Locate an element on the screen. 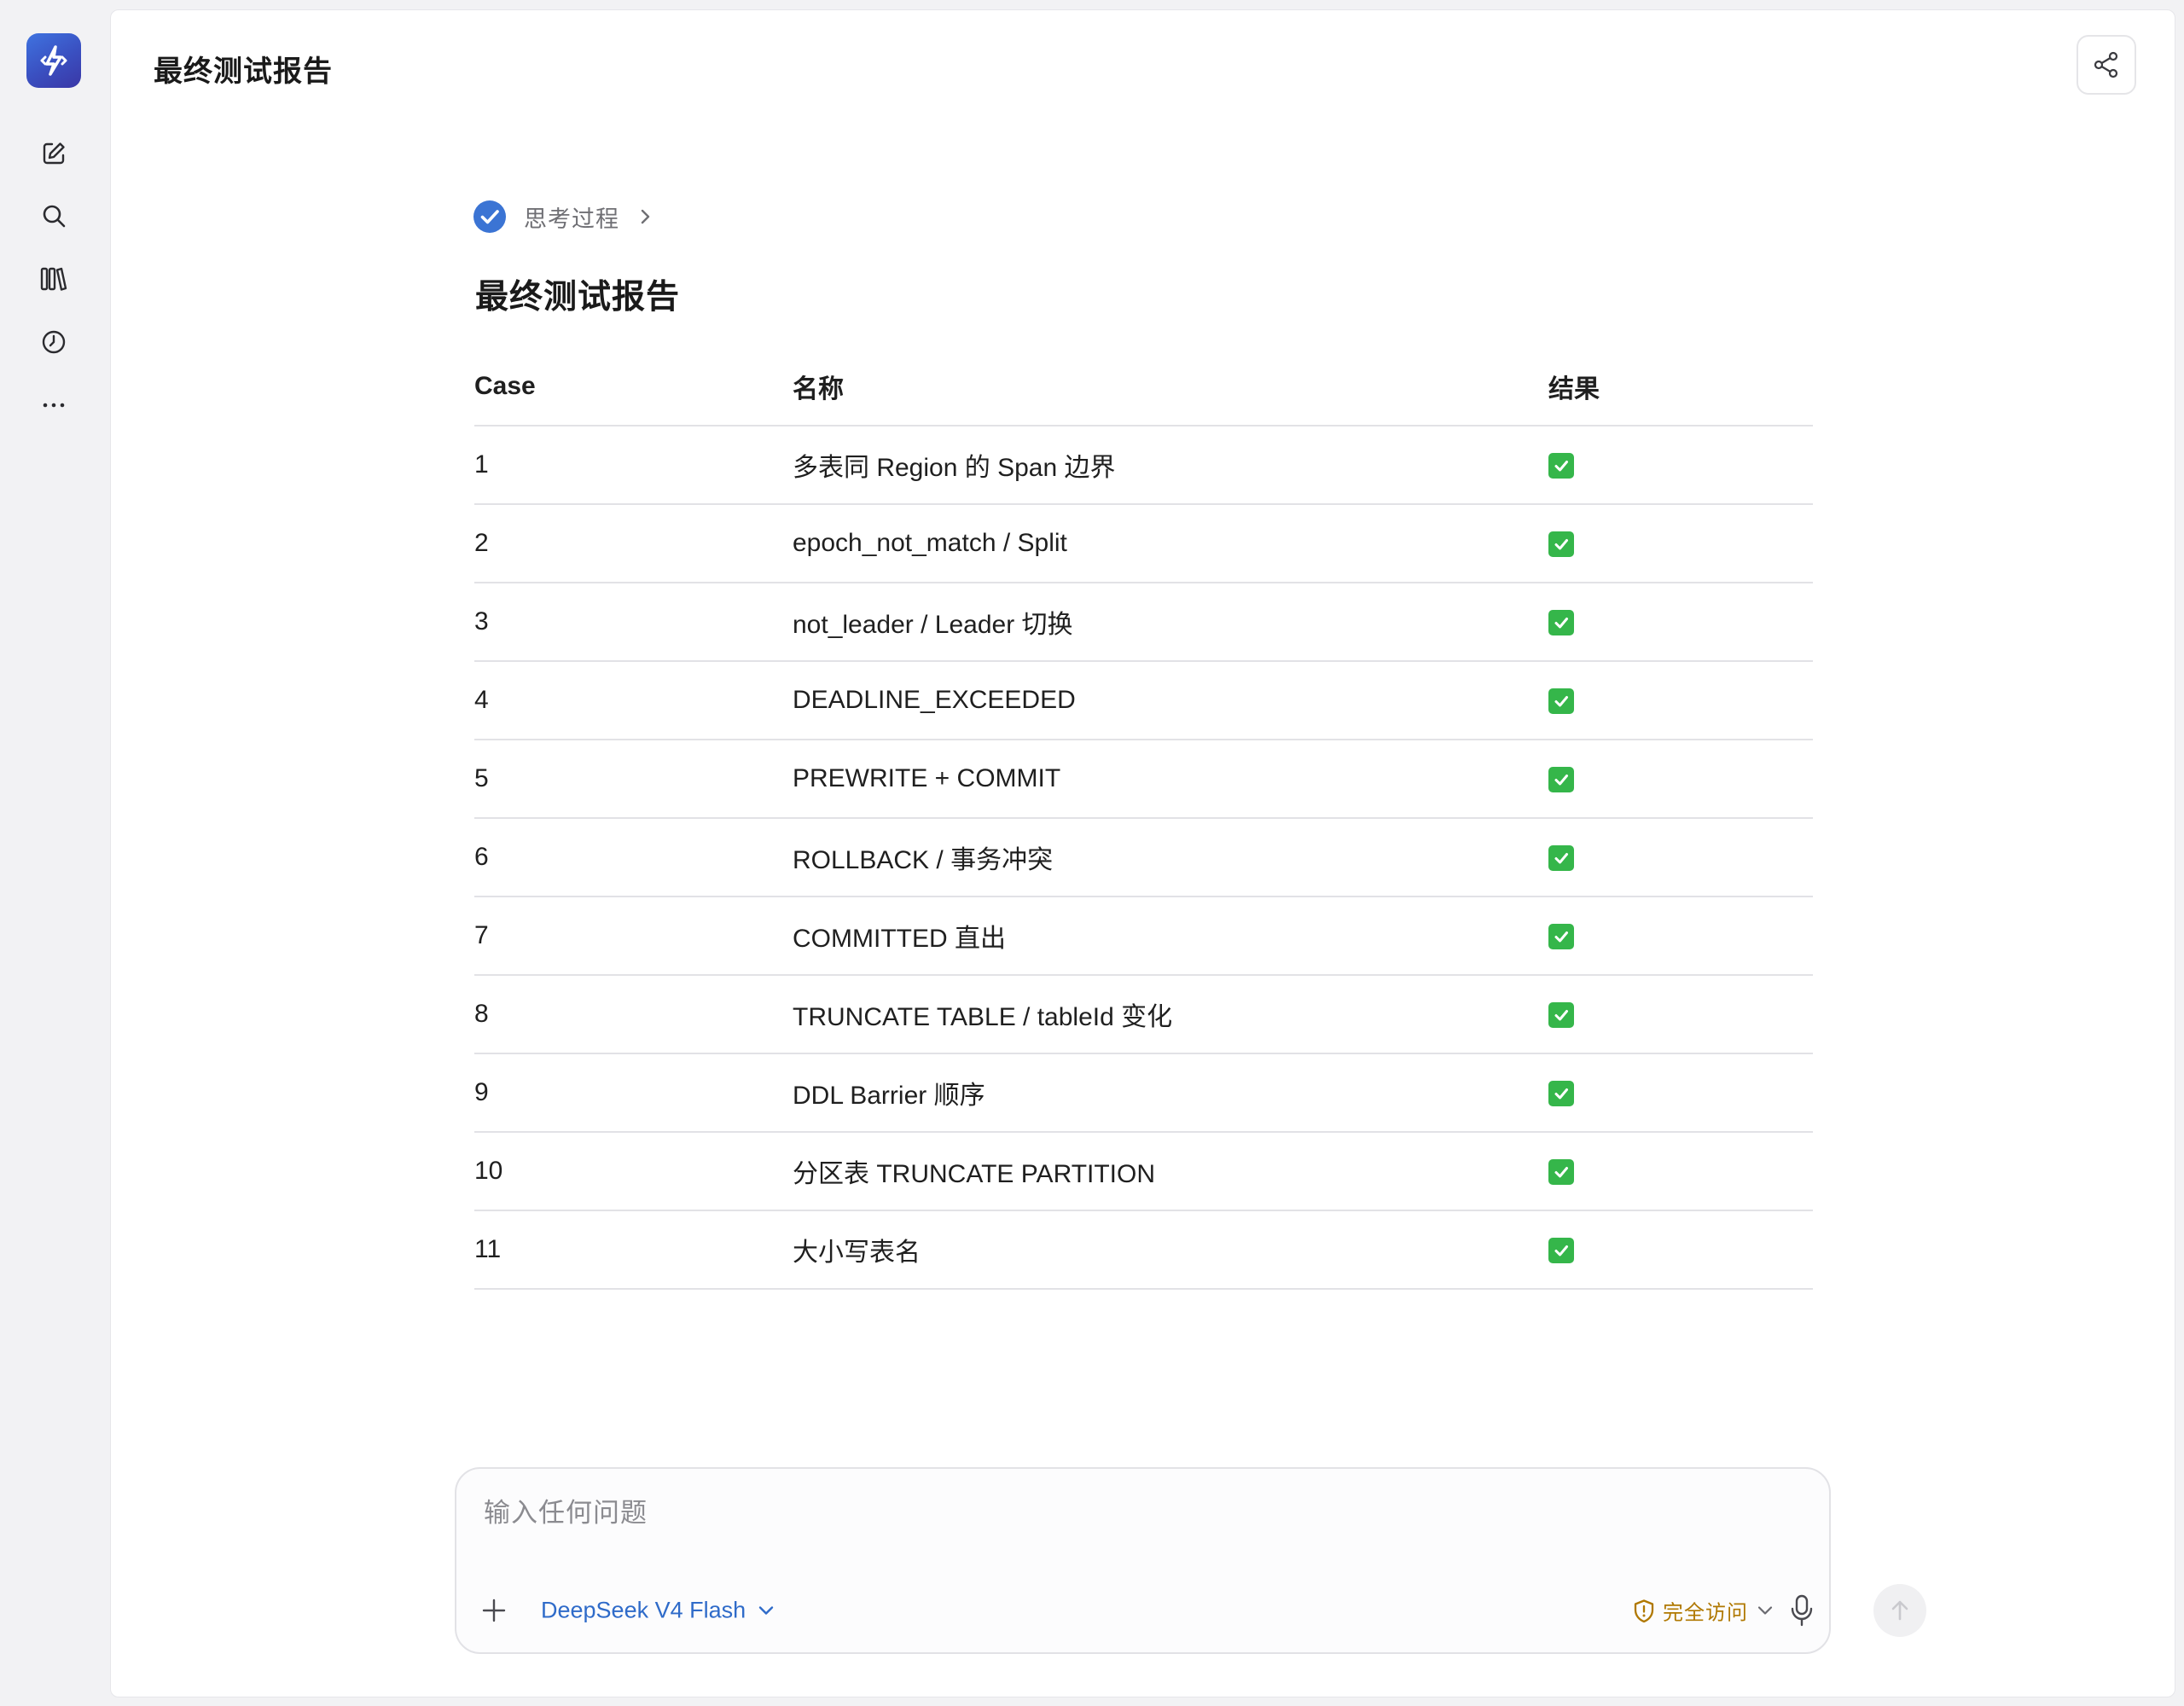 This screenshot has width=2184, height=1706. table-row: 8 TRUNCATE TABLE / tableId 变化 is located at coordinates (1144, 1014).